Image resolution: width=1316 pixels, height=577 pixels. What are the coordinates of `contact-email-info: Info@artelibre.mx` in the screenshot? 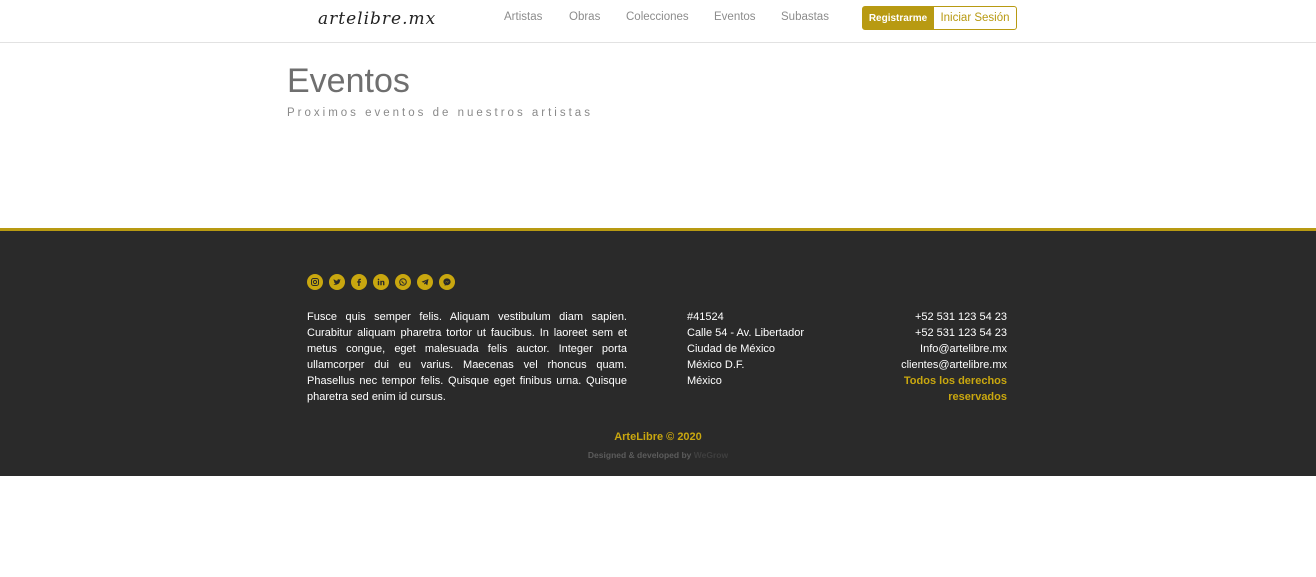 It's located at (937, 349).